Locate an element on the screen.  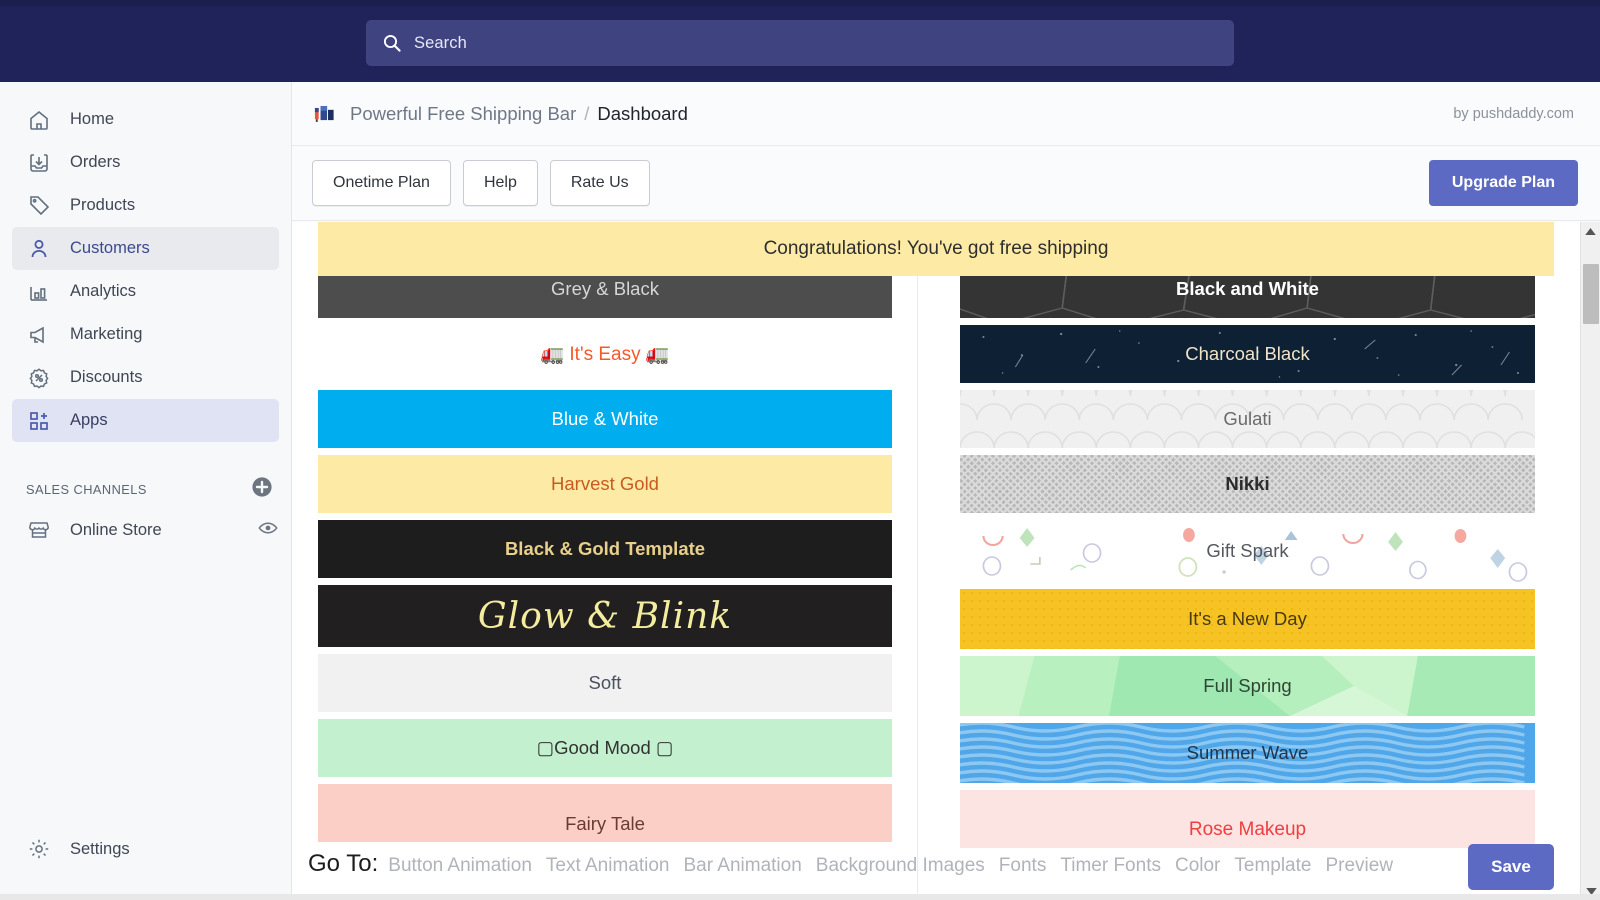
template-label: Glow & Blink is located at coordinates (605, 616).